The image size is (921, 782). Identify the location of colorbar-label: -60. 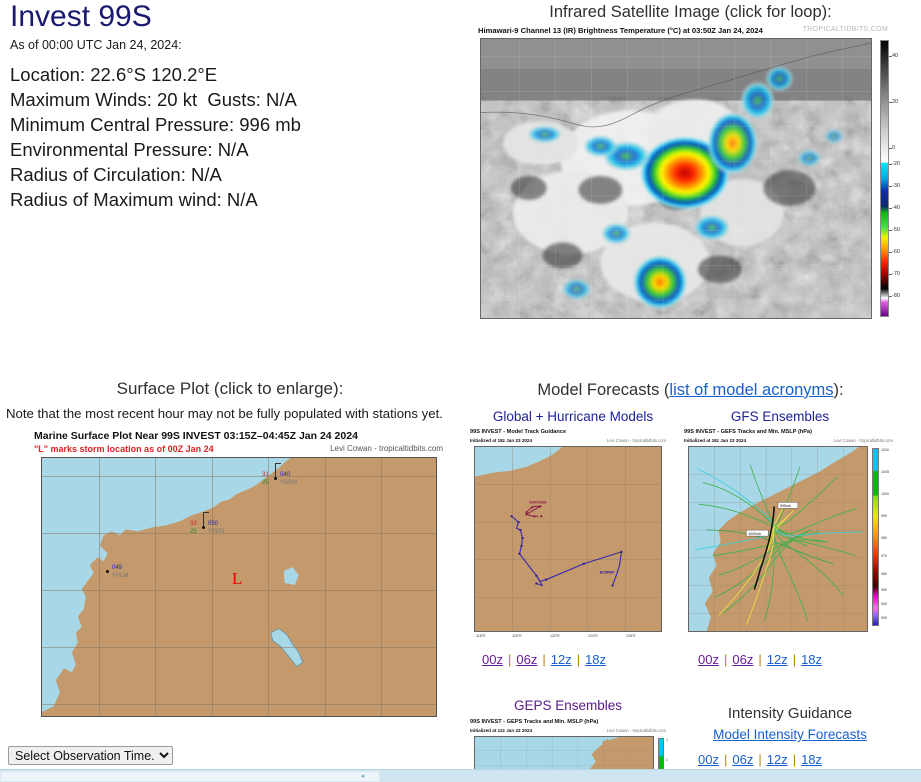
(896, 252).